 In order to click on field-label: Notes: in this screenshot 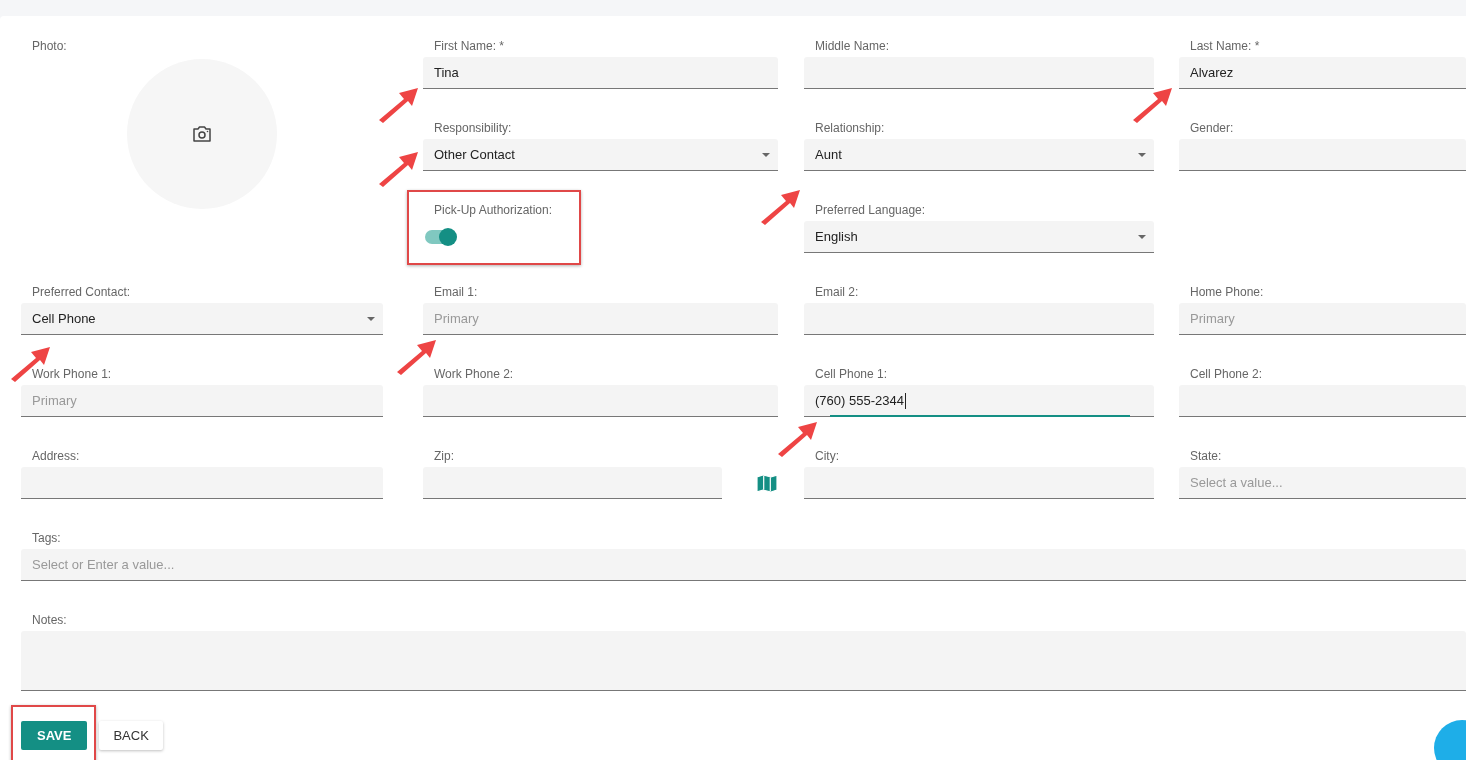, I will do `click(49, 620)`.